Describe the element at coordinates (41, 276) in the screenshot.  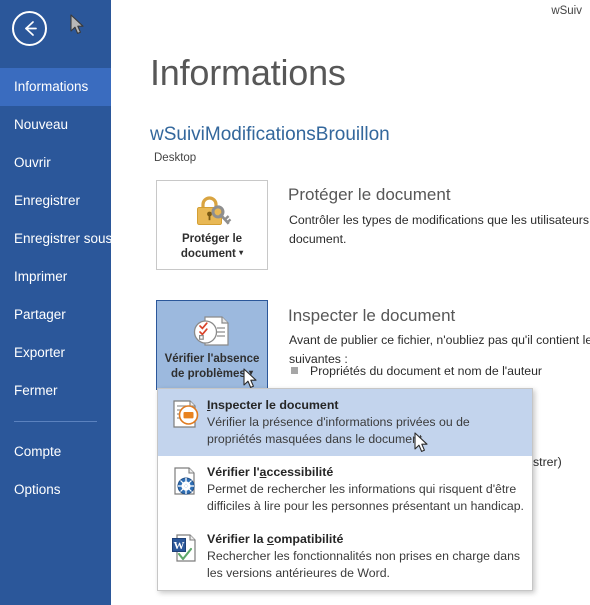
I see `sidebar-item-label: Imprimer` at that location.